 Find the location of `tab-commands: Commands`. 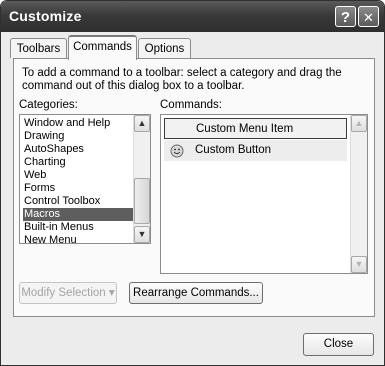

tab-commands: Commands is located at coordinates (102, 47).